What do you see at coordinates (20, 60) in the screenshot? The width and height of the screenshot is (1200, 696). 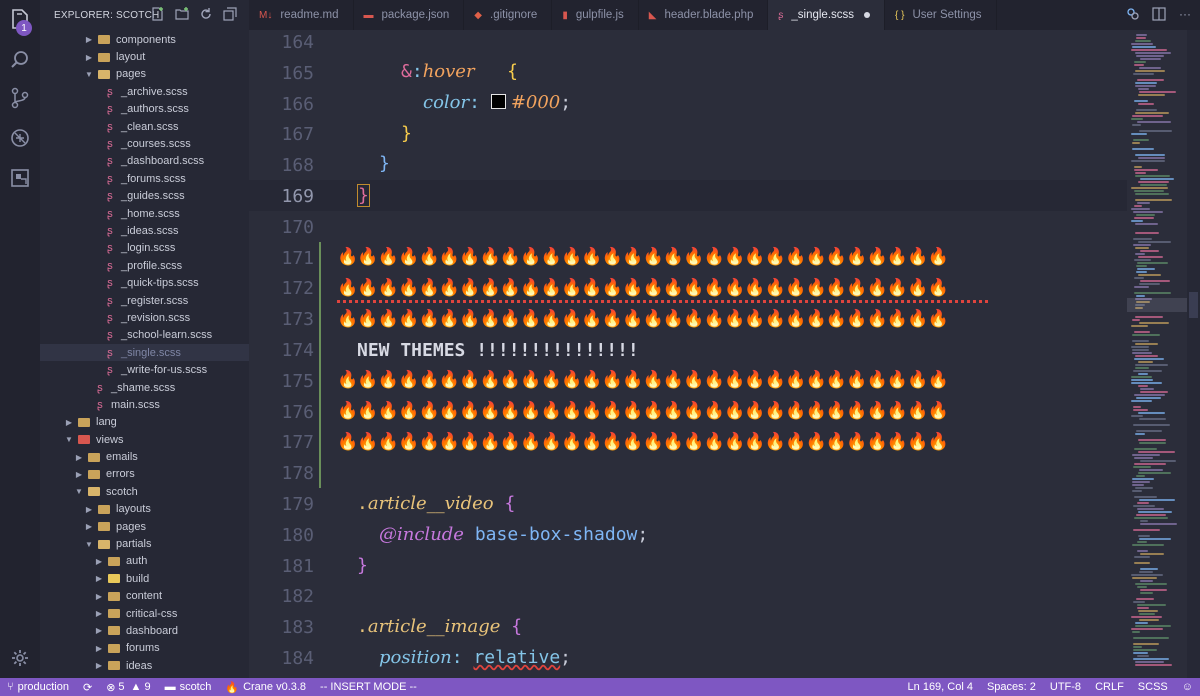 I see `search-icon` at bounding box center [20, 60].